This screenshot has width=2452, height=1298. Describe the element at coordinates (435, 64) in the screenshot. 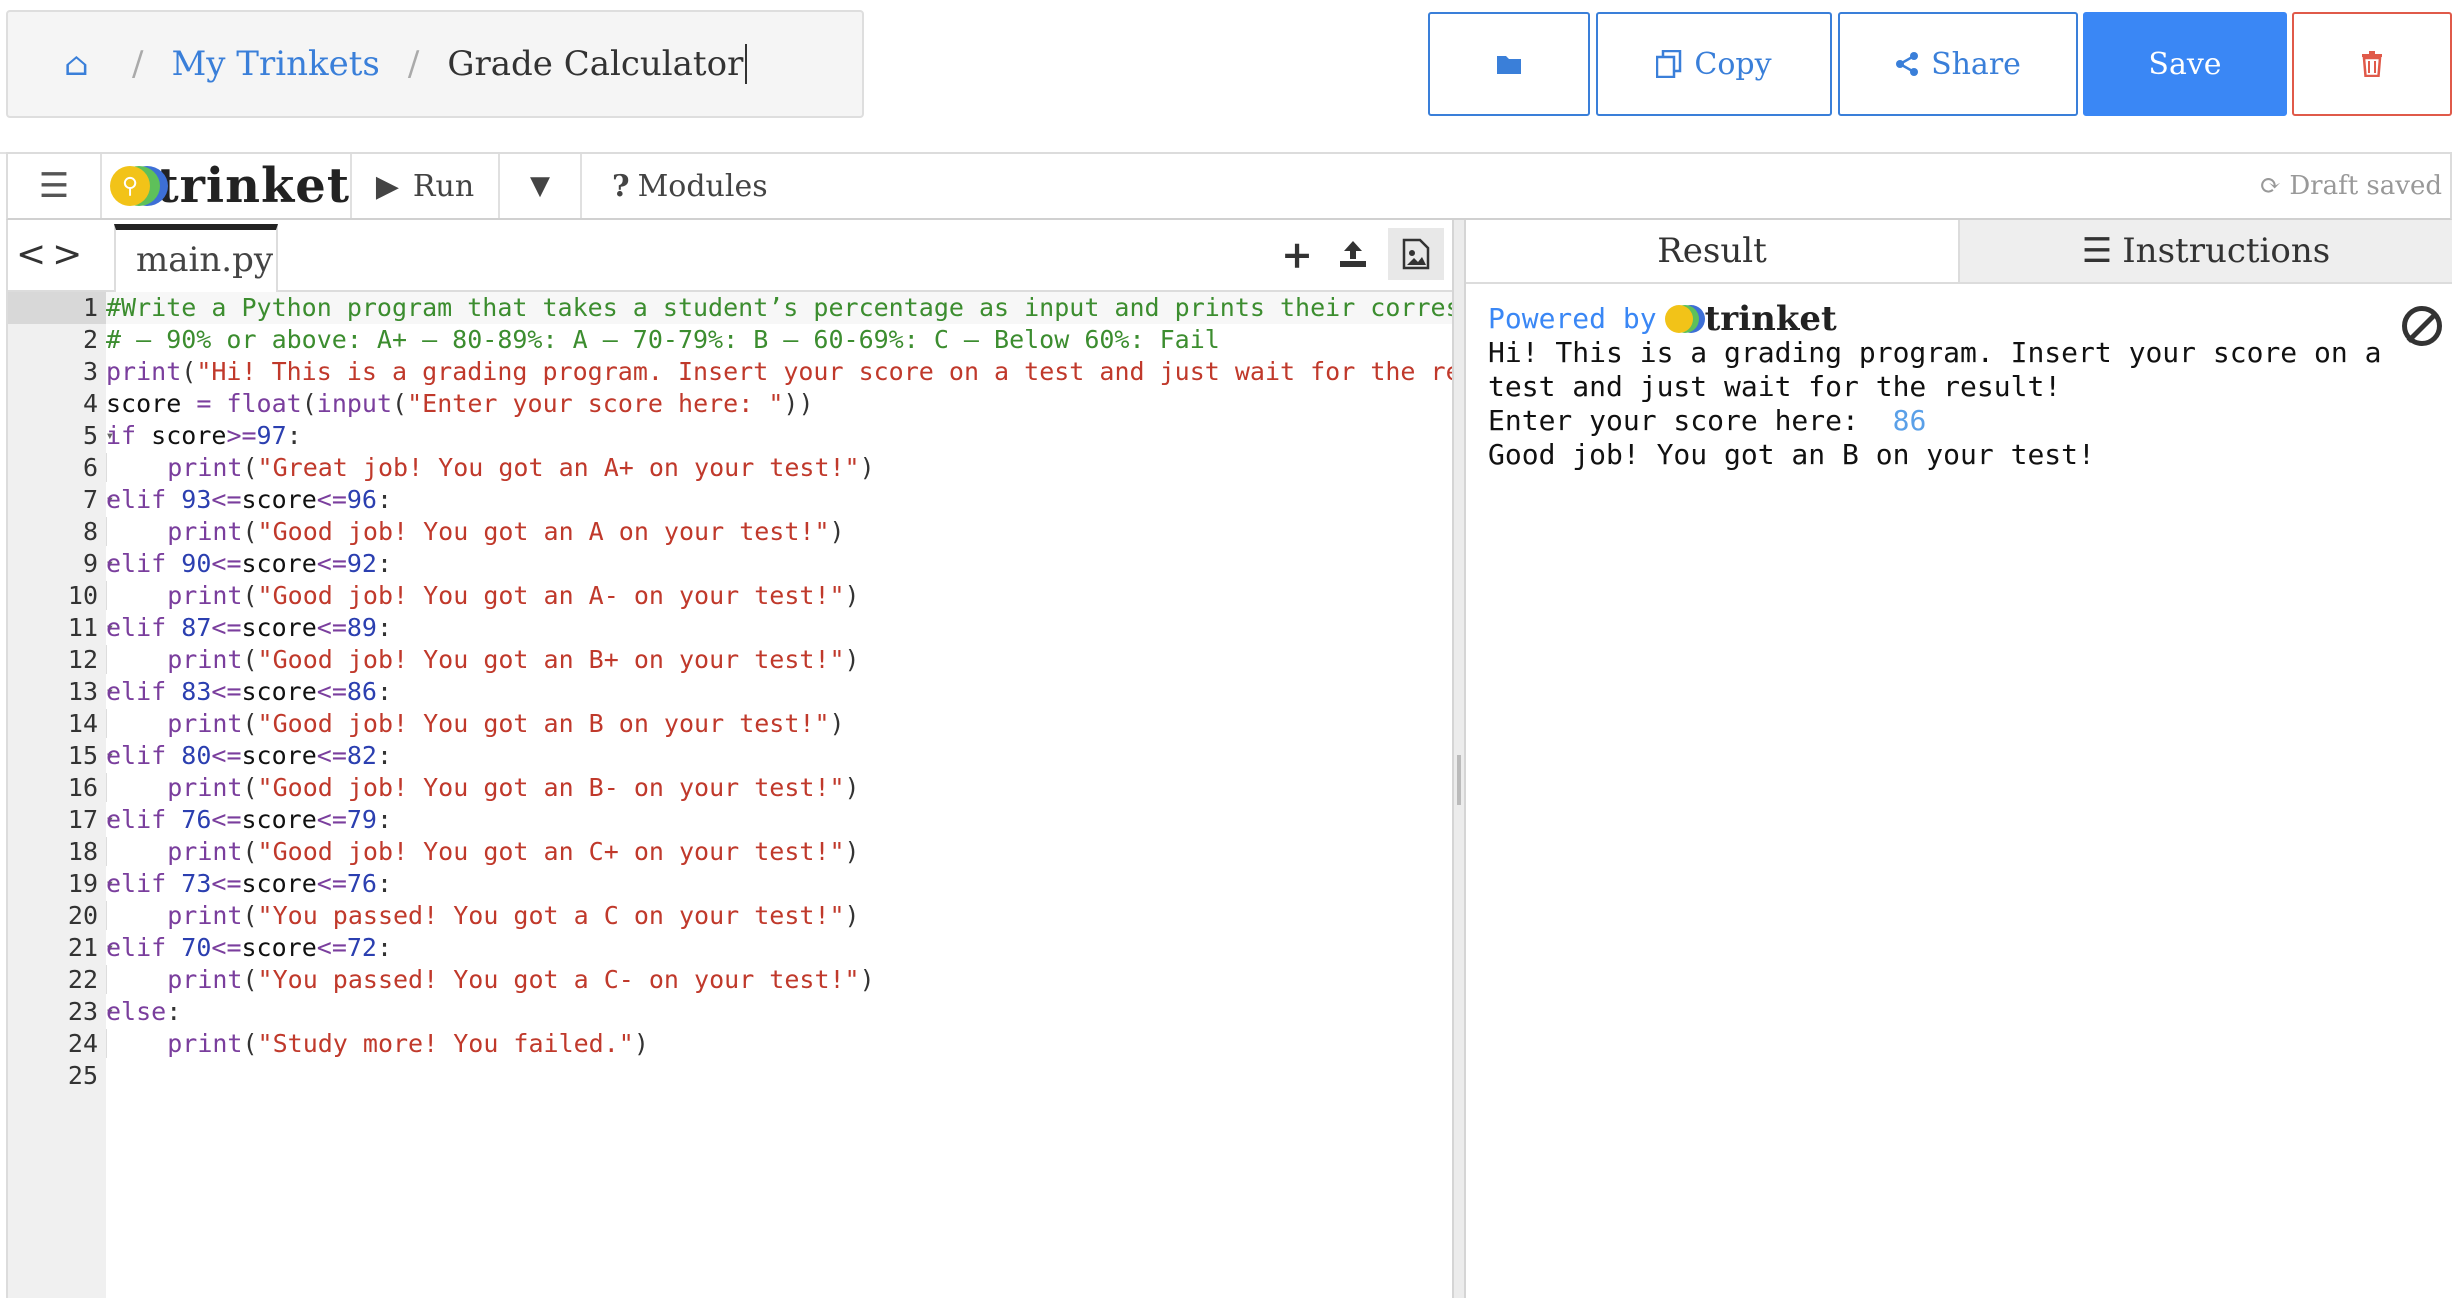

I see `breadcrumb: ⌂ / My Trinkets / Grade Calculator` at that location.